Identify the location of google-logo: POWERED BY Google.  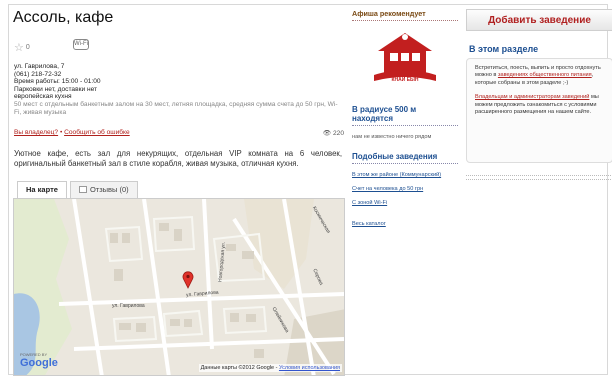
(39, 360).